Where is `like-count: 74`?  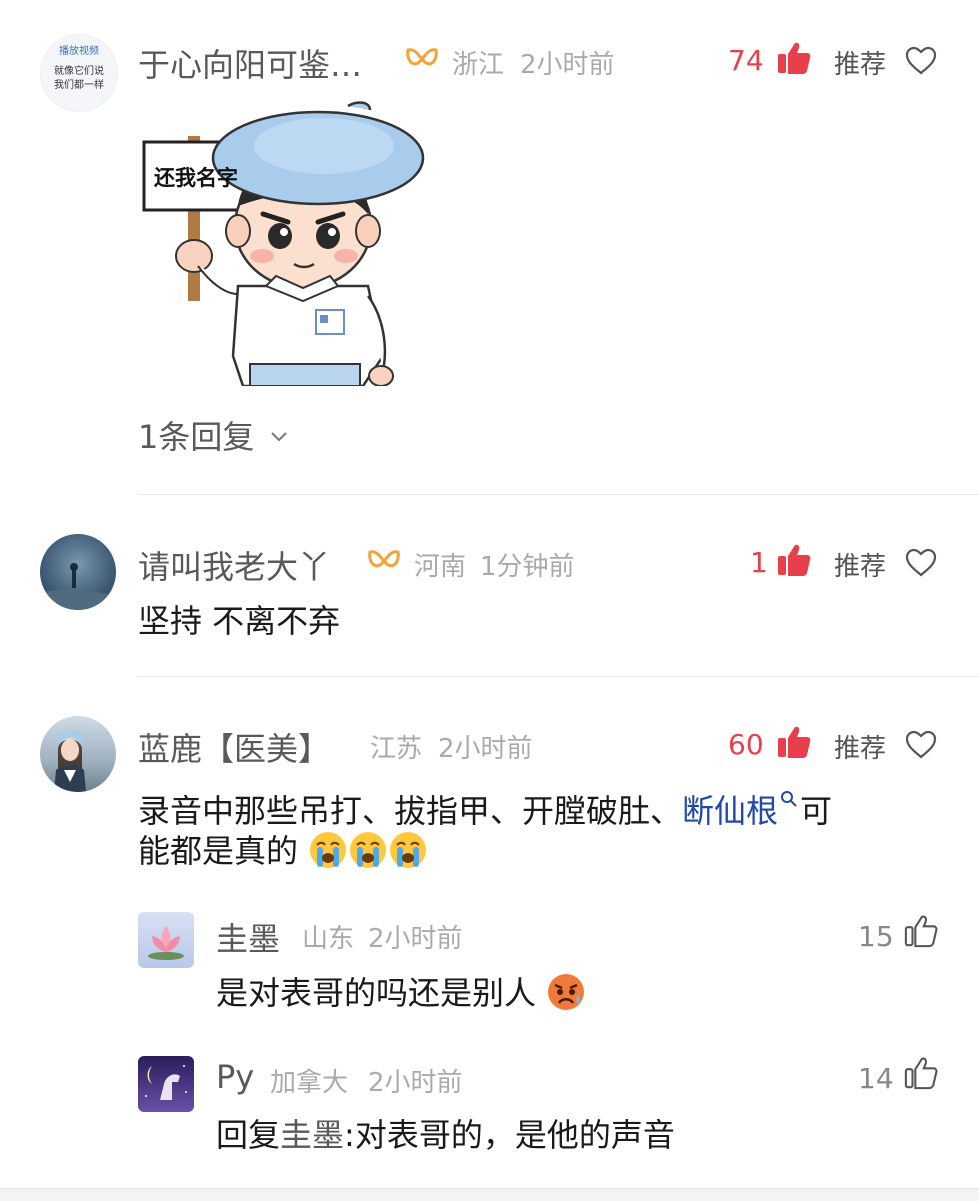
like-count: 74 is located at coordinates (746, 60).